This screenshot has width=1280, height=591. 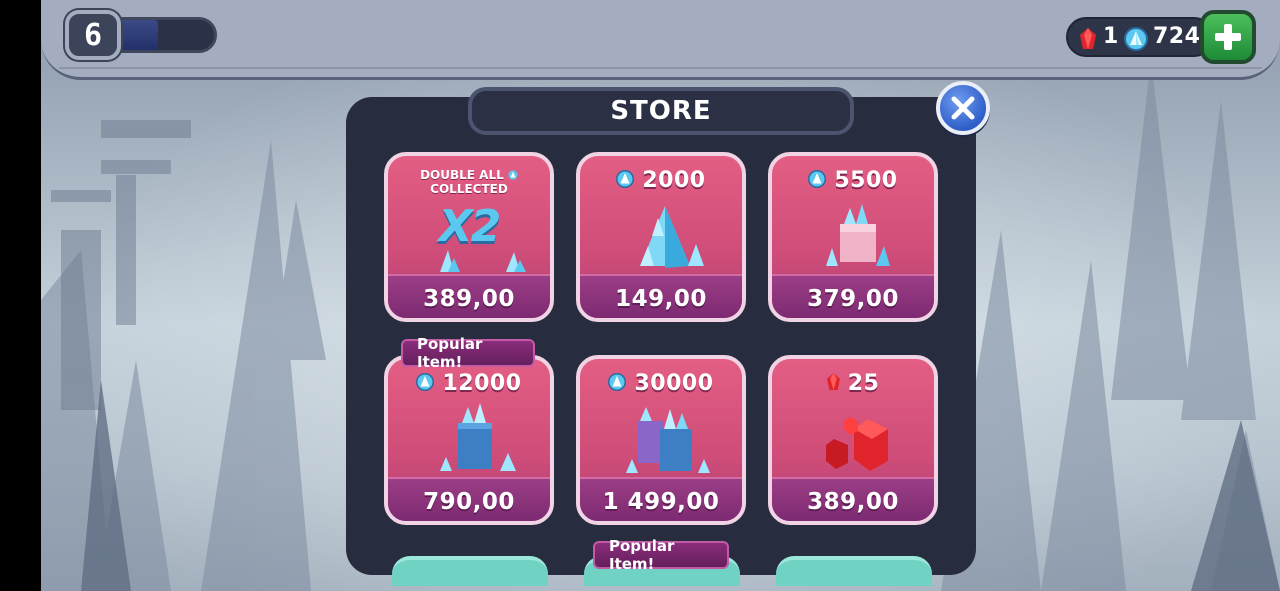 I want to click on item-amount: 12000, so click(x=482, y=383).